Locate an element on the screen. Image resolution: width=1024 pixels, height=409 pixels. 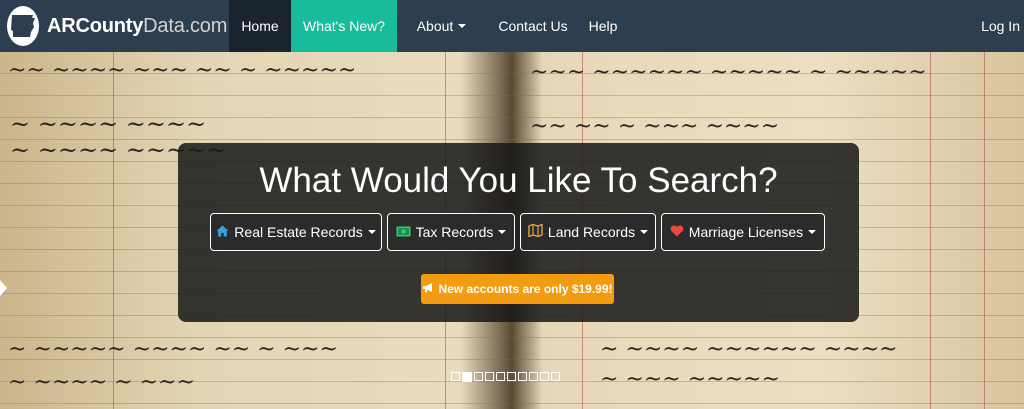
carousel-indicators is located at coordinates (505, 377).